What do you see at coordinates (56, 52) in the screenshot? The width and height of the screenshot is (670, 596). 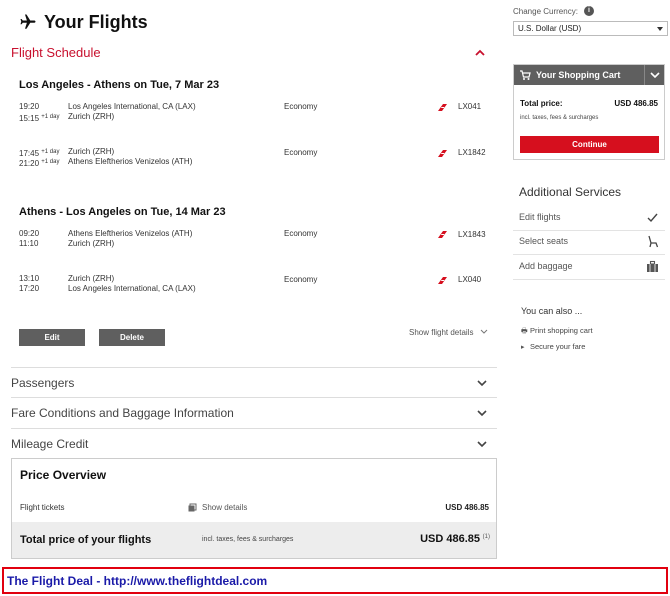 I see `flight-schedule-heading: Flight Schedule` at bounding box center [56, 52].